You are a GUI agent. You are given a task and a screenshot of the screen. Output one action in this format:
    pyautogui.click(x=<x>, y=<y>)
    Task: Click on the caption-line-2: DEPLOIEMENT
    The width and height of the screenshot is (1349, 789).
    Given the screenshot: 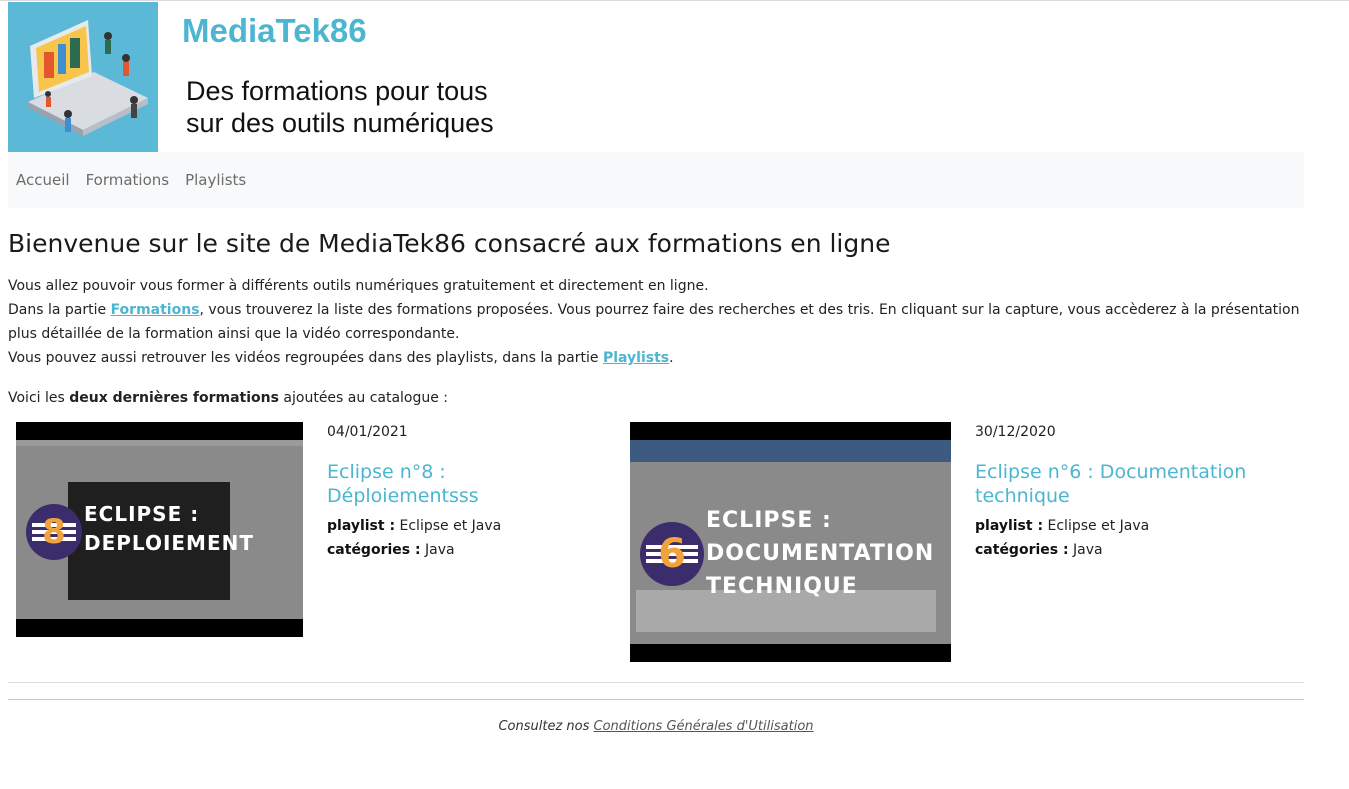 What is the action you would take?
    pyautogui.click(x=169, y=543)
    